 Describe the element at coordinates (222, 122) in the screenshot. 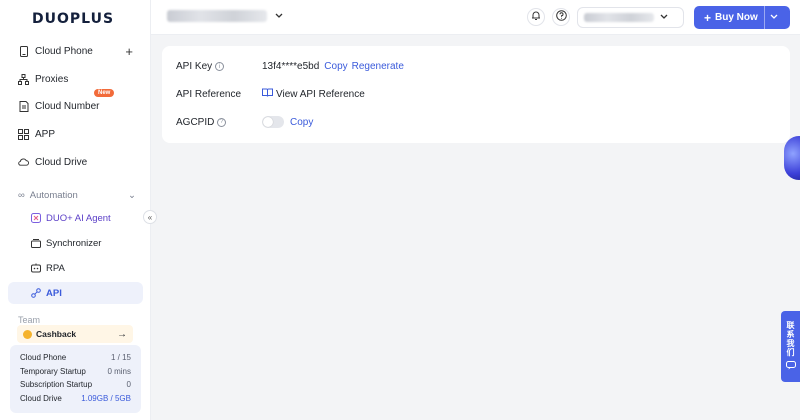

I see `help-icon: ?` at that location.